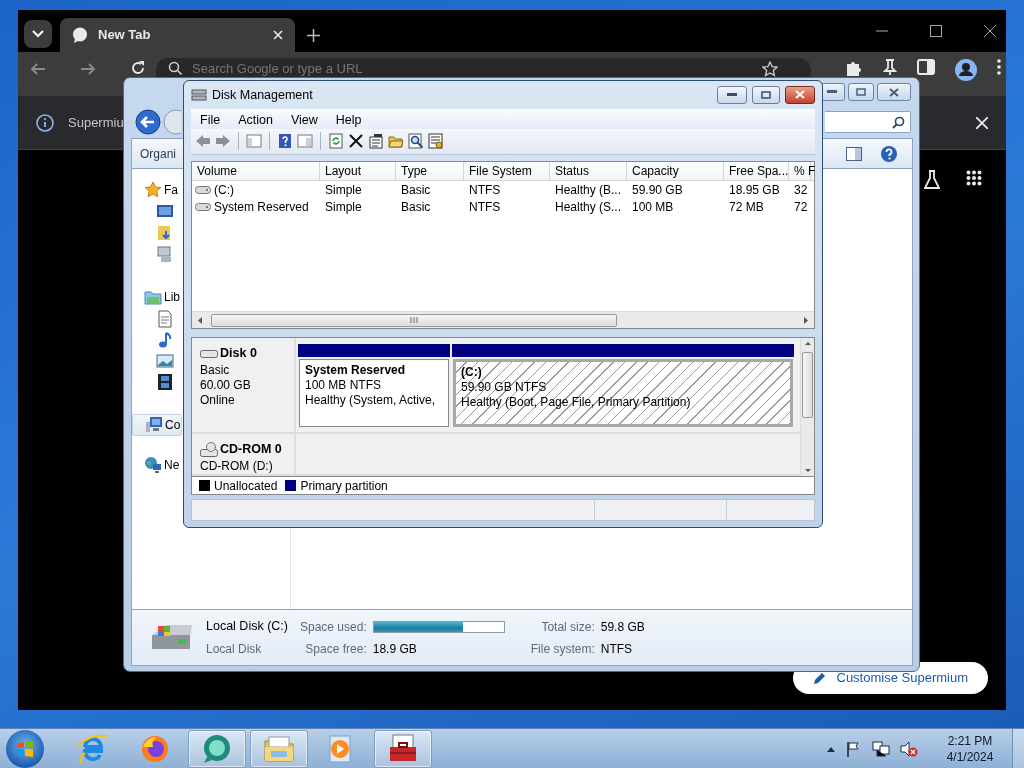  Describe the element at coordinates (395, 649) in the screenshot. I see `field-value: 18.9 GB` at that location.